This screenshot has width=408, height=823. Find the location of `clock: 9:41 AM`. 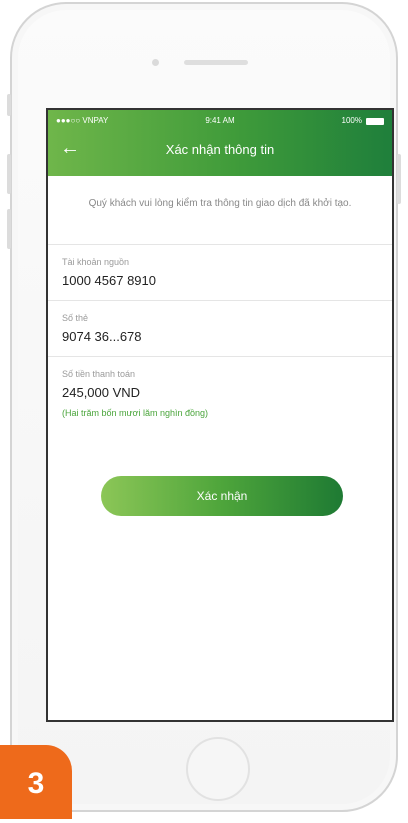

clock: 9:41 AM is located at coordinates (220, 120).